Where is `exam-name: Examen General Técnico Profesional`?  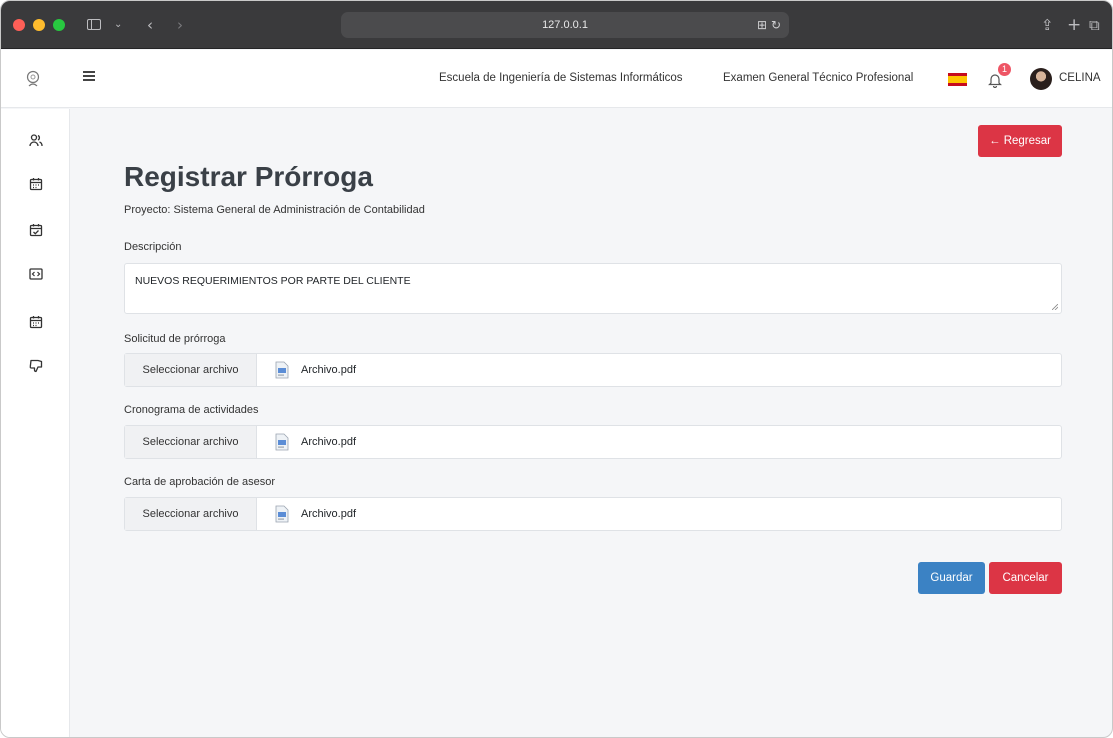
exam-name: Examen General Técnico Profesional is located at coordinates (818, 78).